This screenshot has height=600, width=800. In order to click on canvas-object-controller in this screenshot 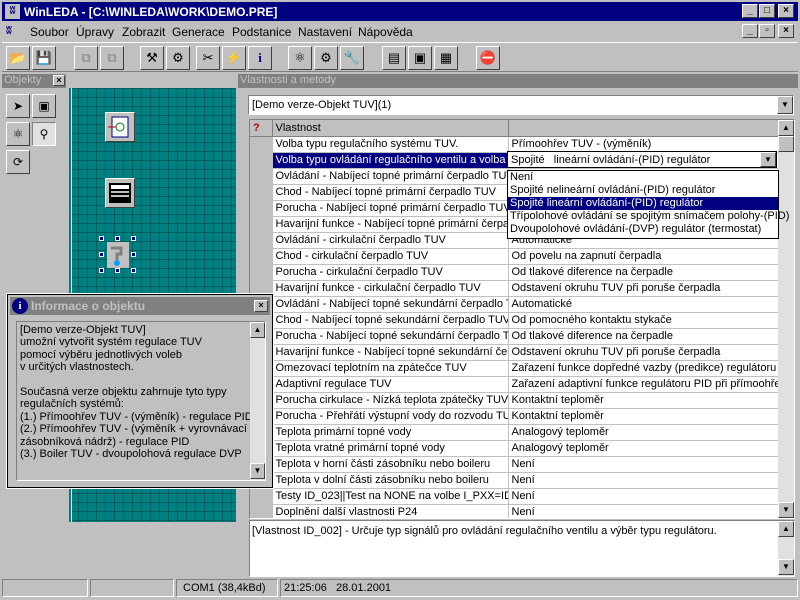, I will do `click(120, 193)`.